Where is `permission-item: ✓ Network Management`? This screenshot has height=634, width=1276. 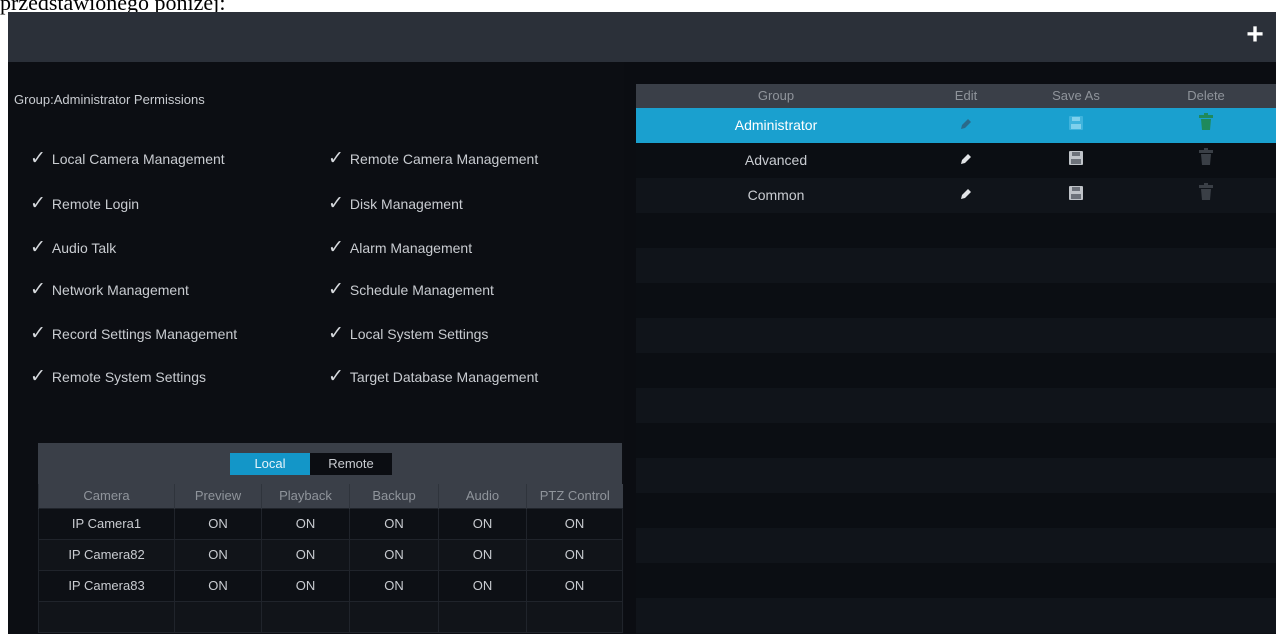 permission-item: ✓ Network Management is located at coordinates (109, 289).